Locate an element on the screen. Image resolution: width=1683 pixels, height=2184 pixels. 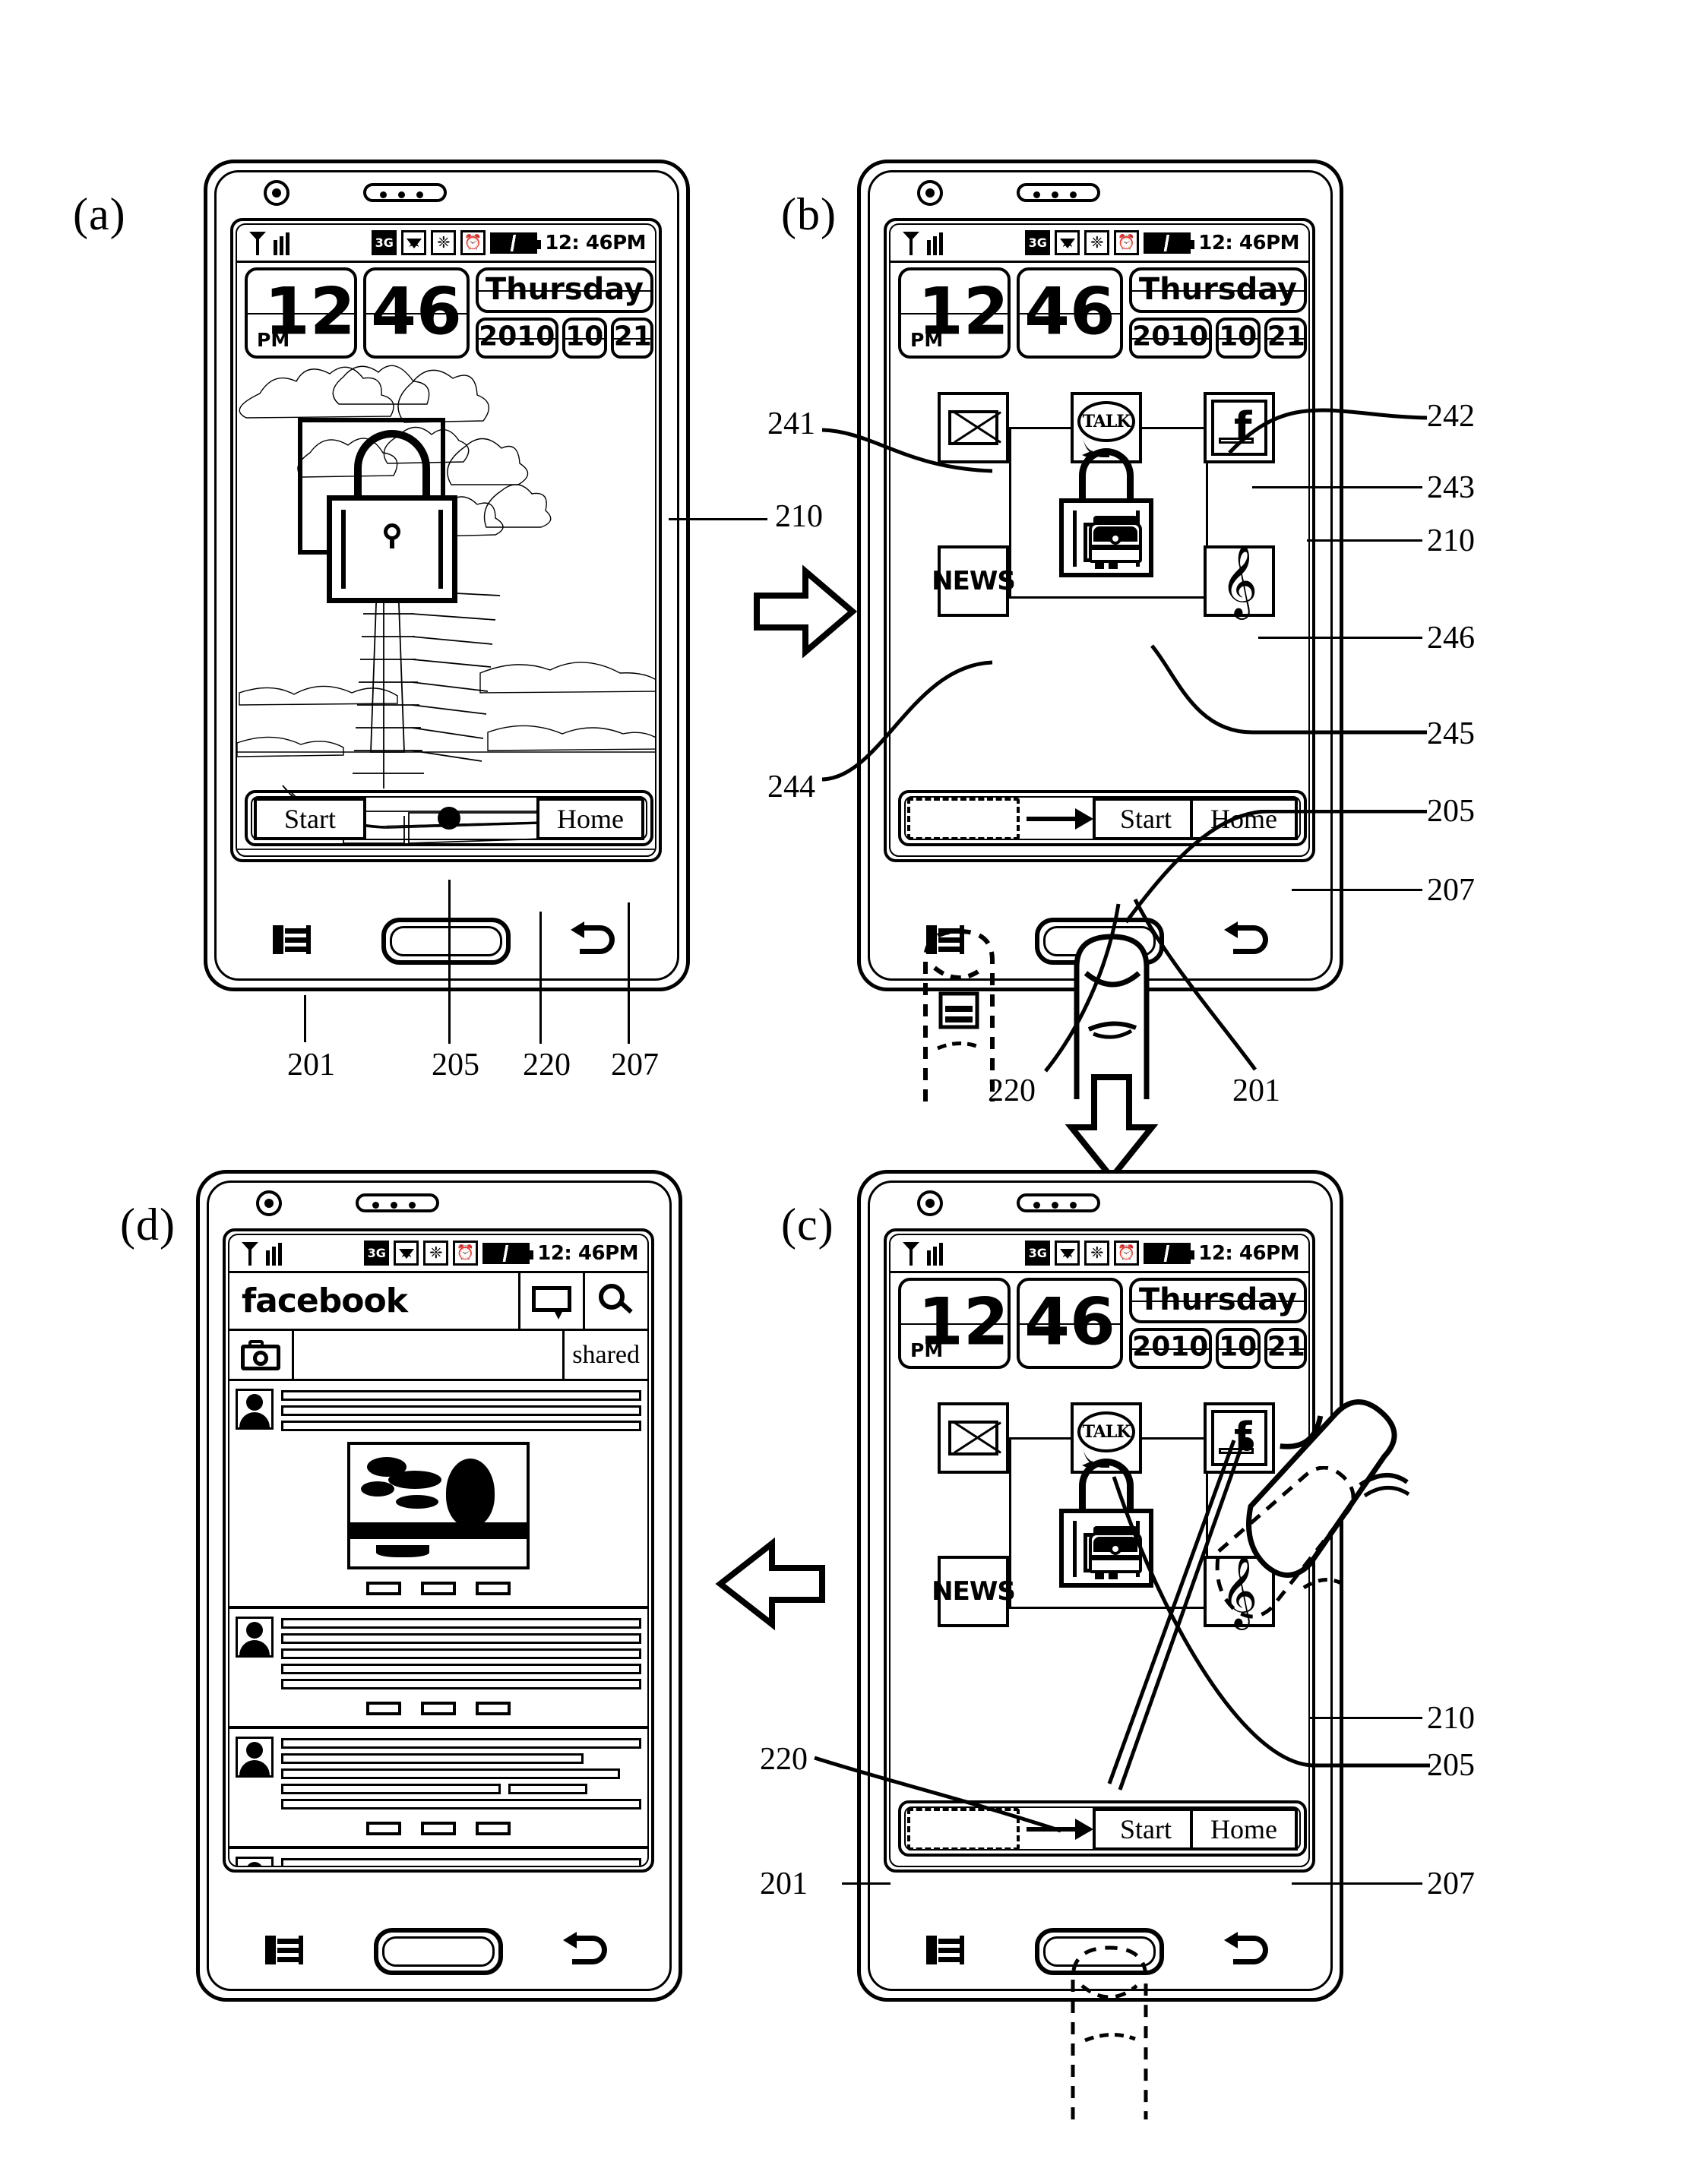
clock-minute-tile: 46 is located at coordinates (1070, 313).